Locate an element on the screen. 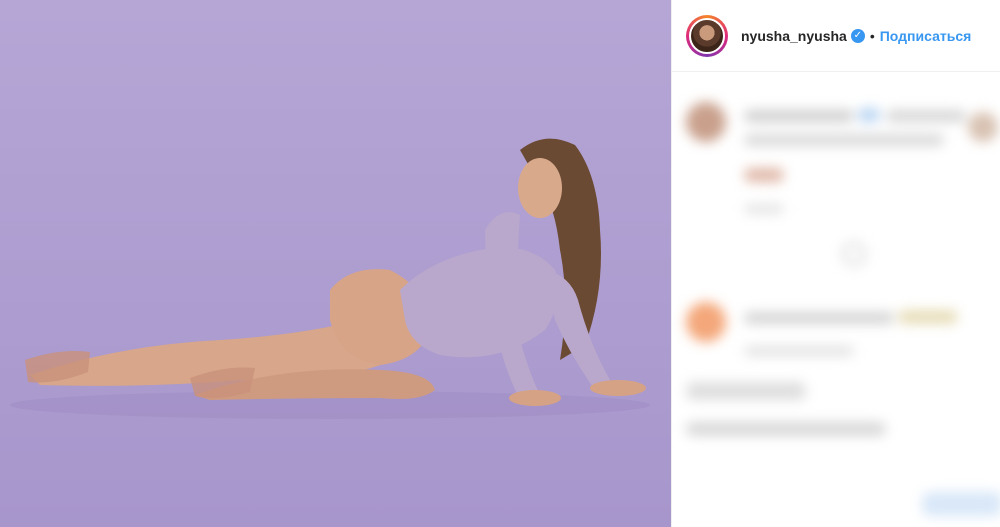  blurred-action-icons is located at coordinates (746, 391).